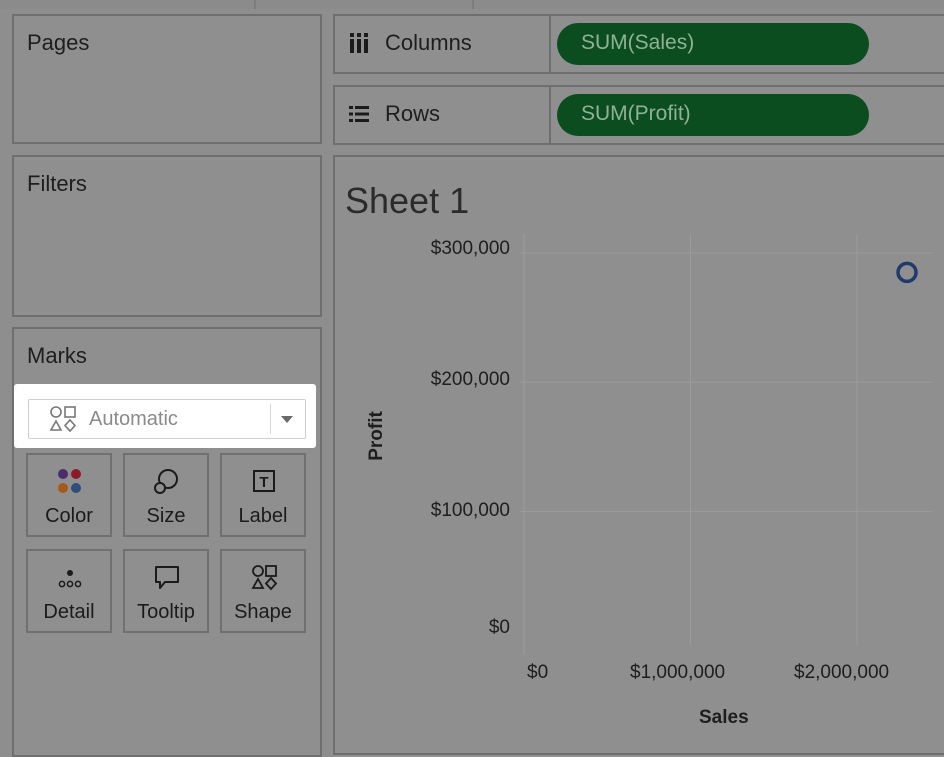 This screenshot has height=757, width=944. I want to click on x-tick-label: $0, so click(538, 672).